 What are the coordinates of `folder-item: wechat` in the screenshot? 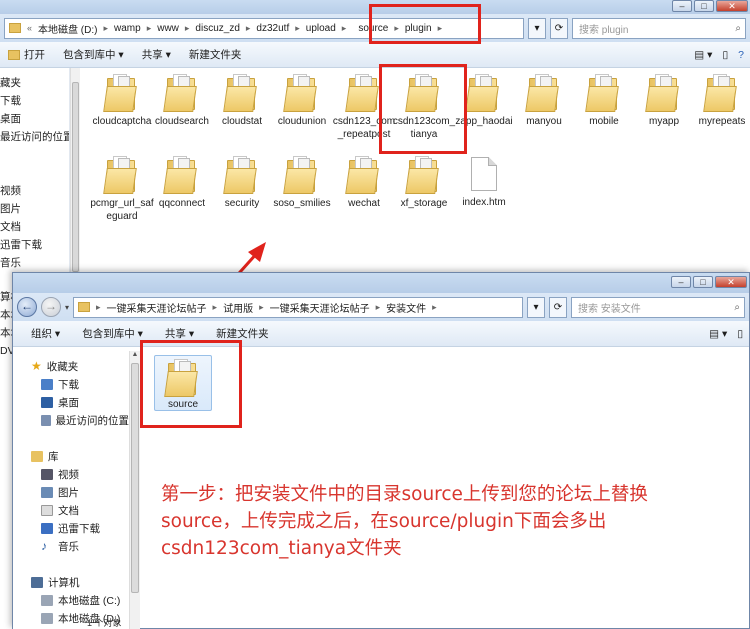 It's located at (364, 180).